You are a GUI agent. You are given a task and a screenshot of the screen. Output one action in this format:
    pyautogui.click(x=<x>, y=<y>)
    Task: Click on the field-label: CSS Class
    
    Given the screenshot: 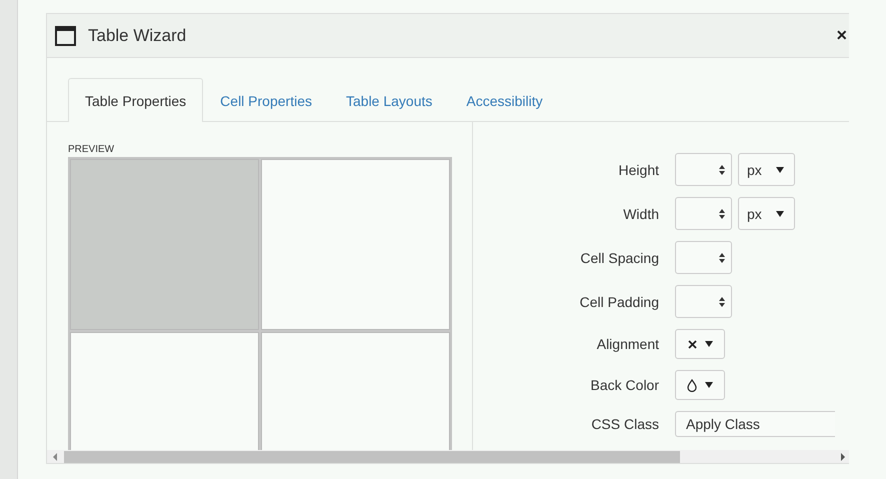 What is the action you would take?
    pyautogui.click(x=624, y=424)
    